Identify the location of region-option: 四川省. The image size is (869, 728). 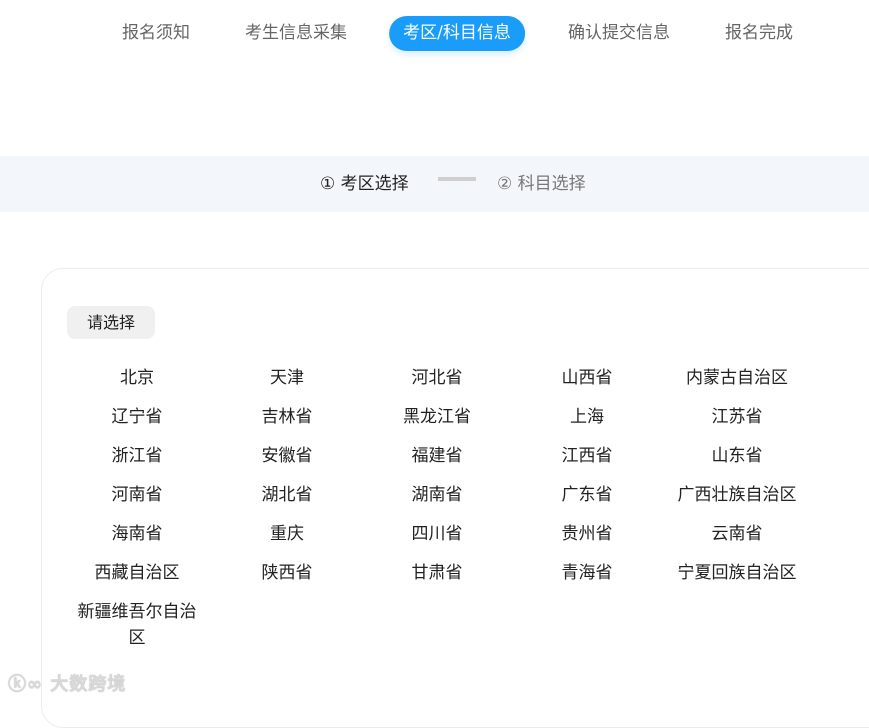
(437, 534).